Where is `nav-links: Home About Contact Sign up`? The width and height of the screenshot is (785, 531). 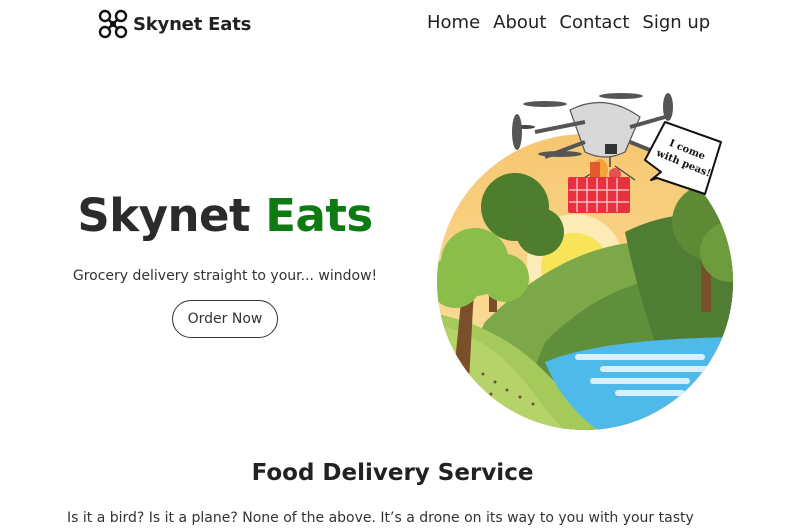
nav-links: Home About Contact Sign up is located at coordinates (568, 22).